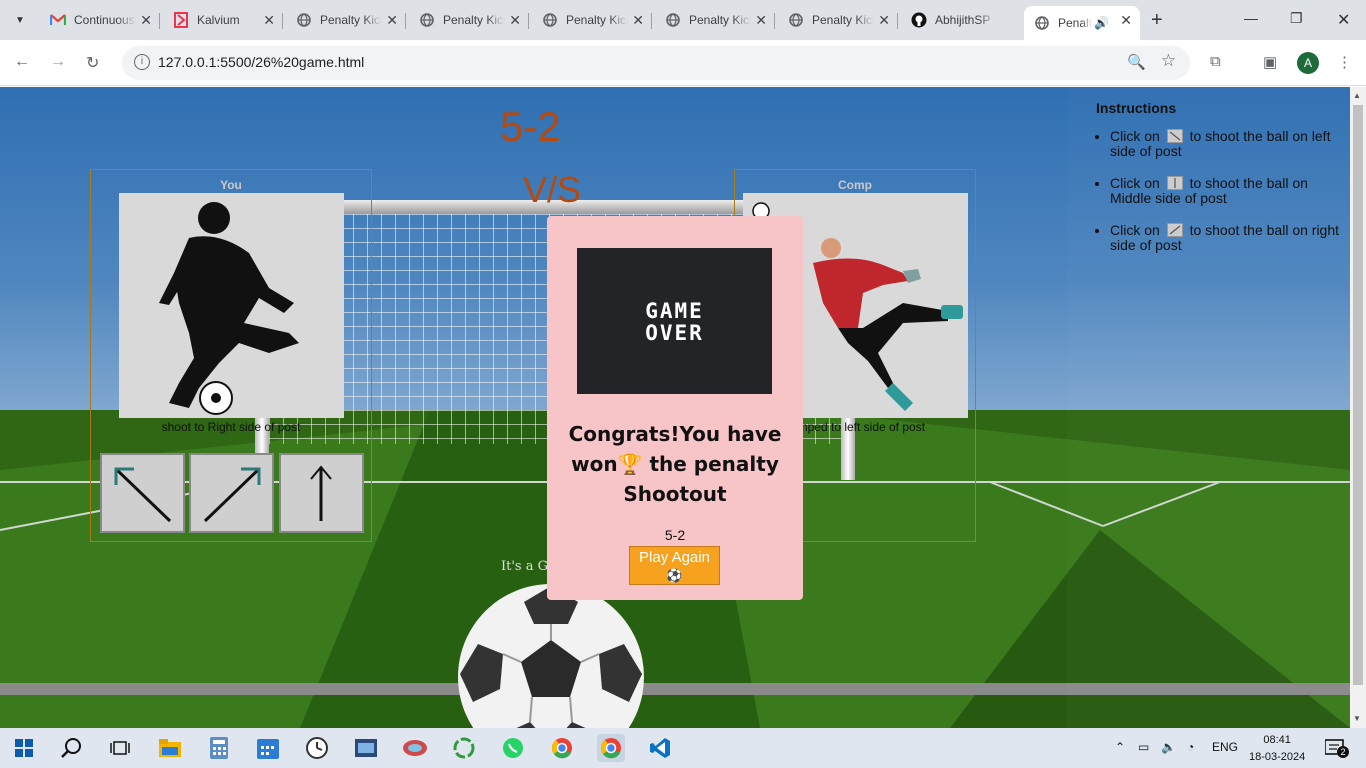 This screenshot has height=768, width=1366. I want to click on tab-title: Penalty, so click(1075, 23).